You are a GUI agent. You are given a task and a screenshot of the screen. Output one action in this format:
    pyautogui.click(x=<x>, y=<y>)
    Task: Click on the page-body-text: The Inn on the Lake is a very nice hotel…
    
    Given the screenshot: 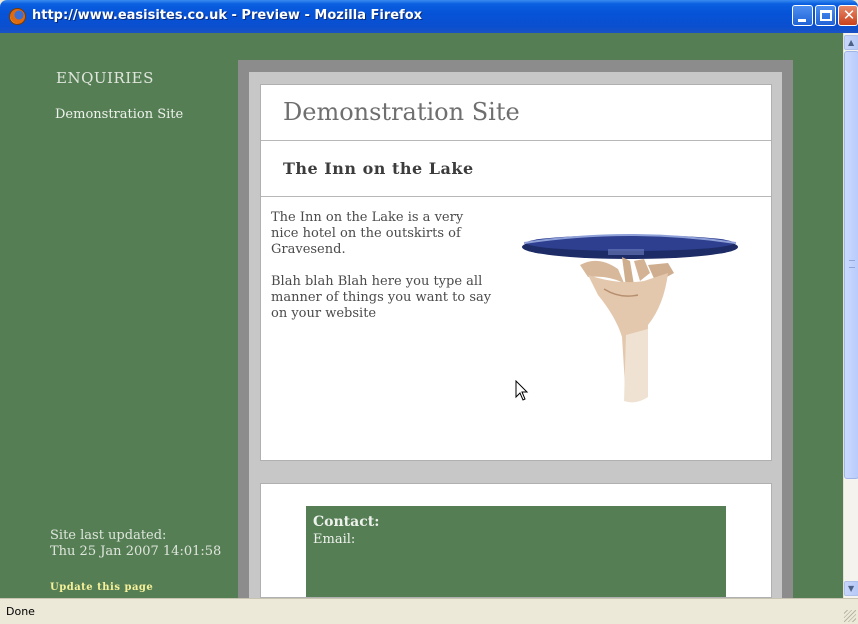 What is the action you would take?
    pyautogui.click(x=382, y=274)
    